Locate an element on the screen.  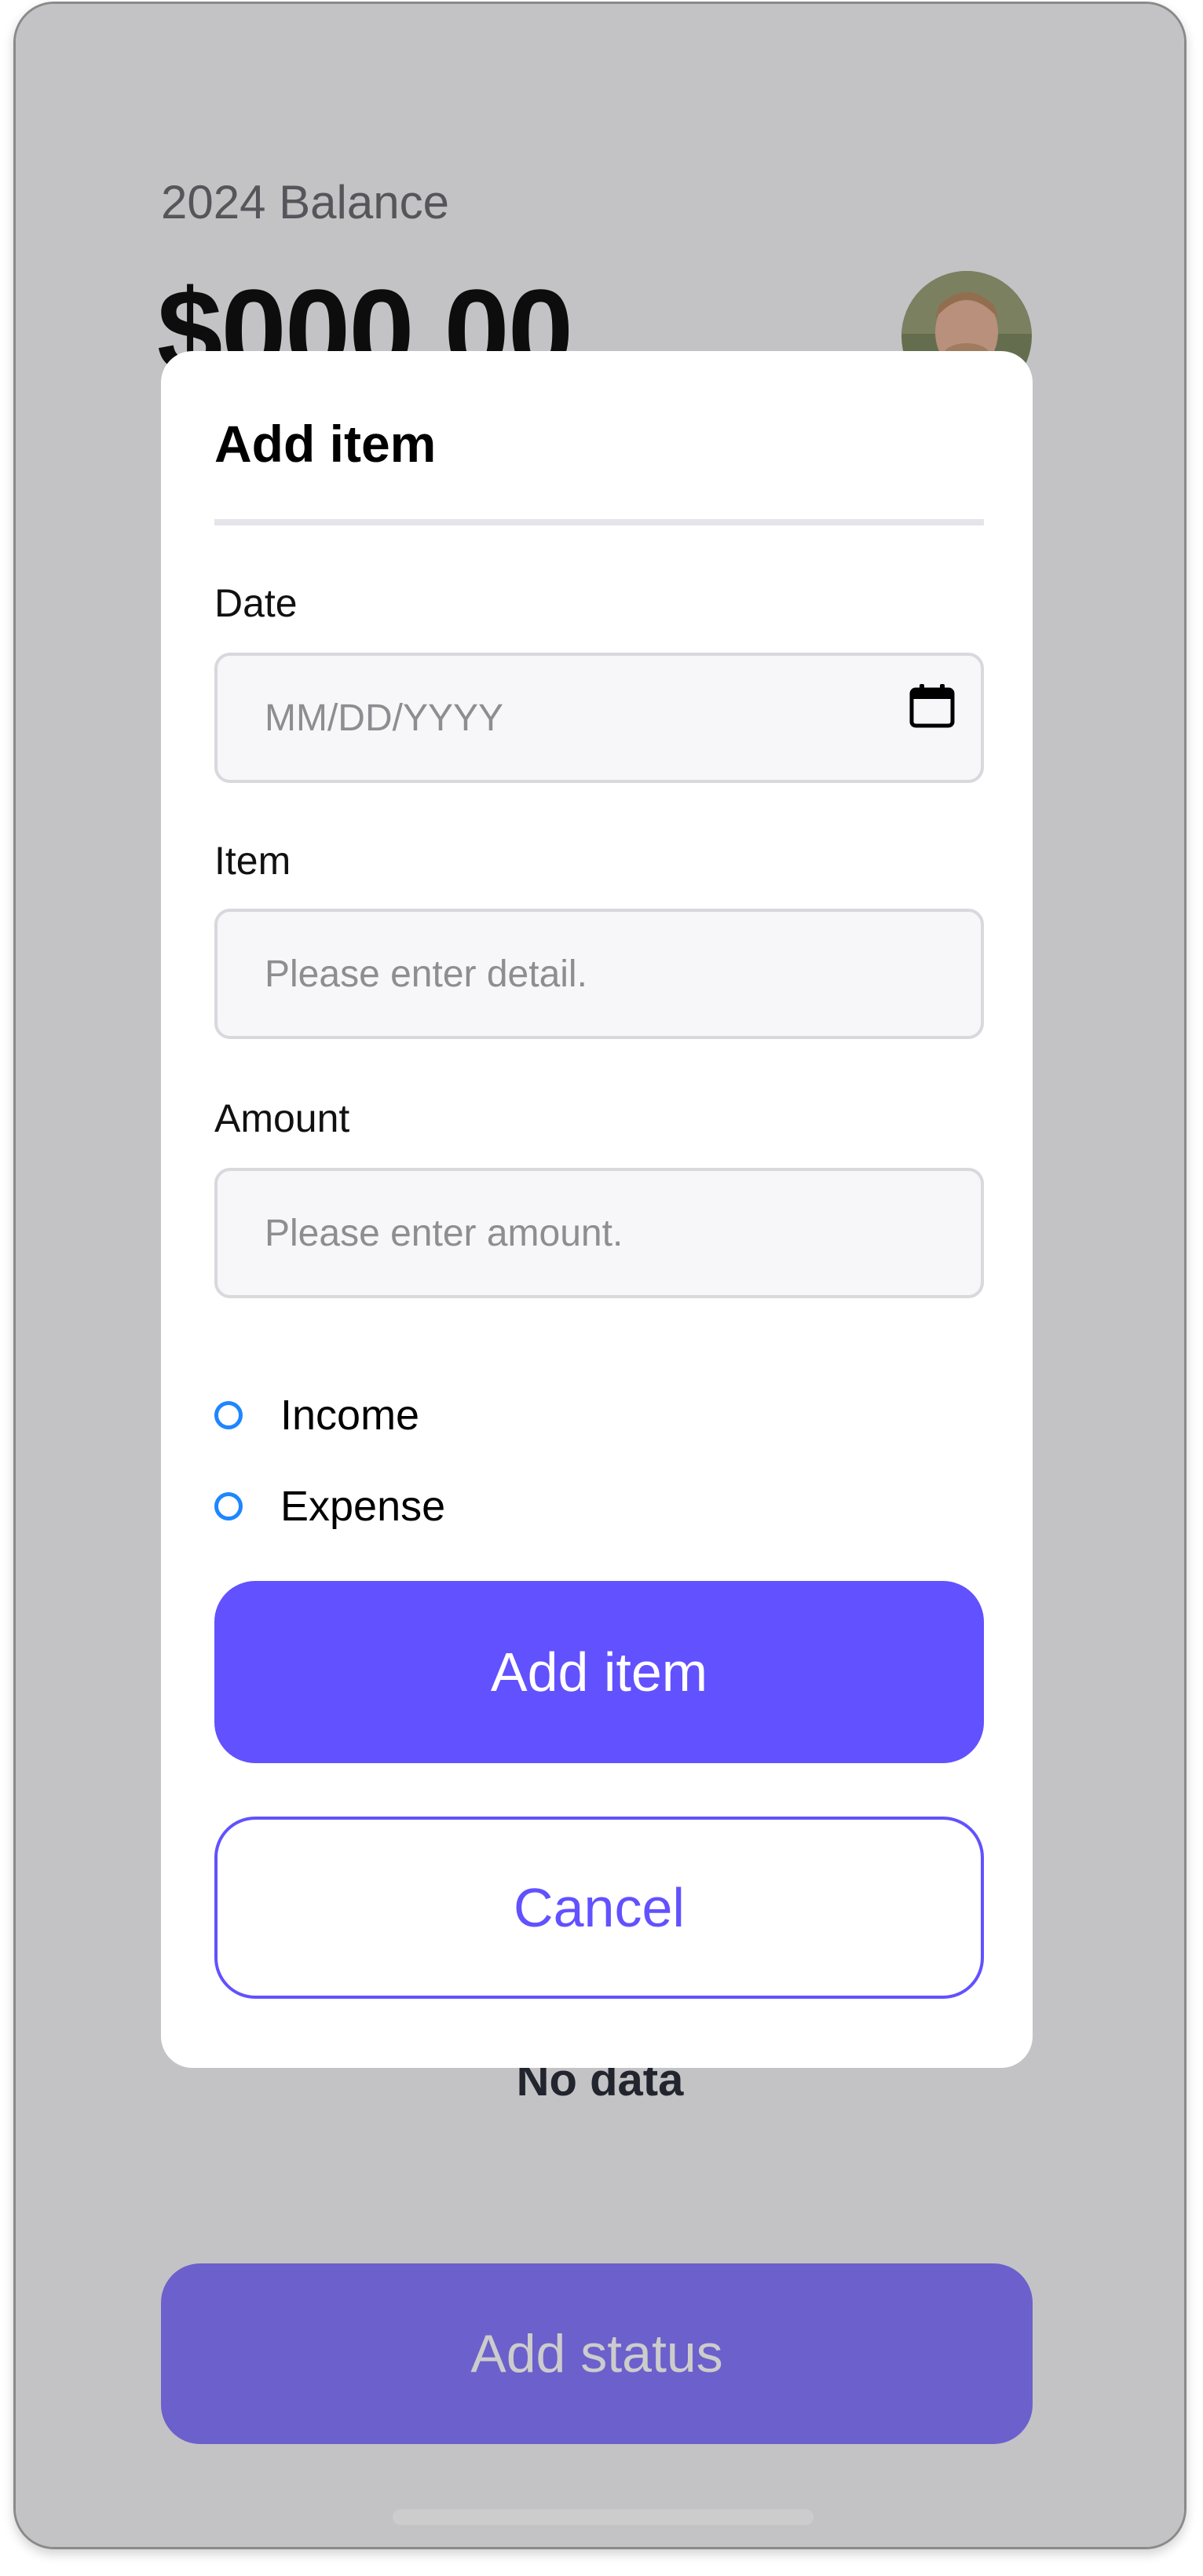
expense-radio is located at coordinates (229, 1506).